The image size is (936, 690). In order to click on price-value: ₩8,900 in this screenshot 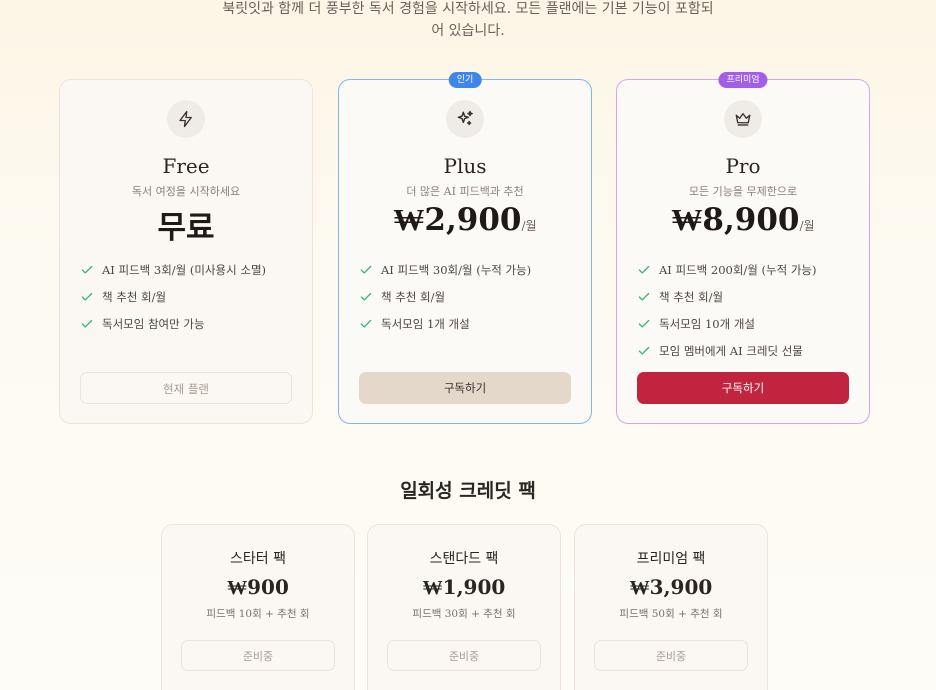, I will do `click(735, 220)`.